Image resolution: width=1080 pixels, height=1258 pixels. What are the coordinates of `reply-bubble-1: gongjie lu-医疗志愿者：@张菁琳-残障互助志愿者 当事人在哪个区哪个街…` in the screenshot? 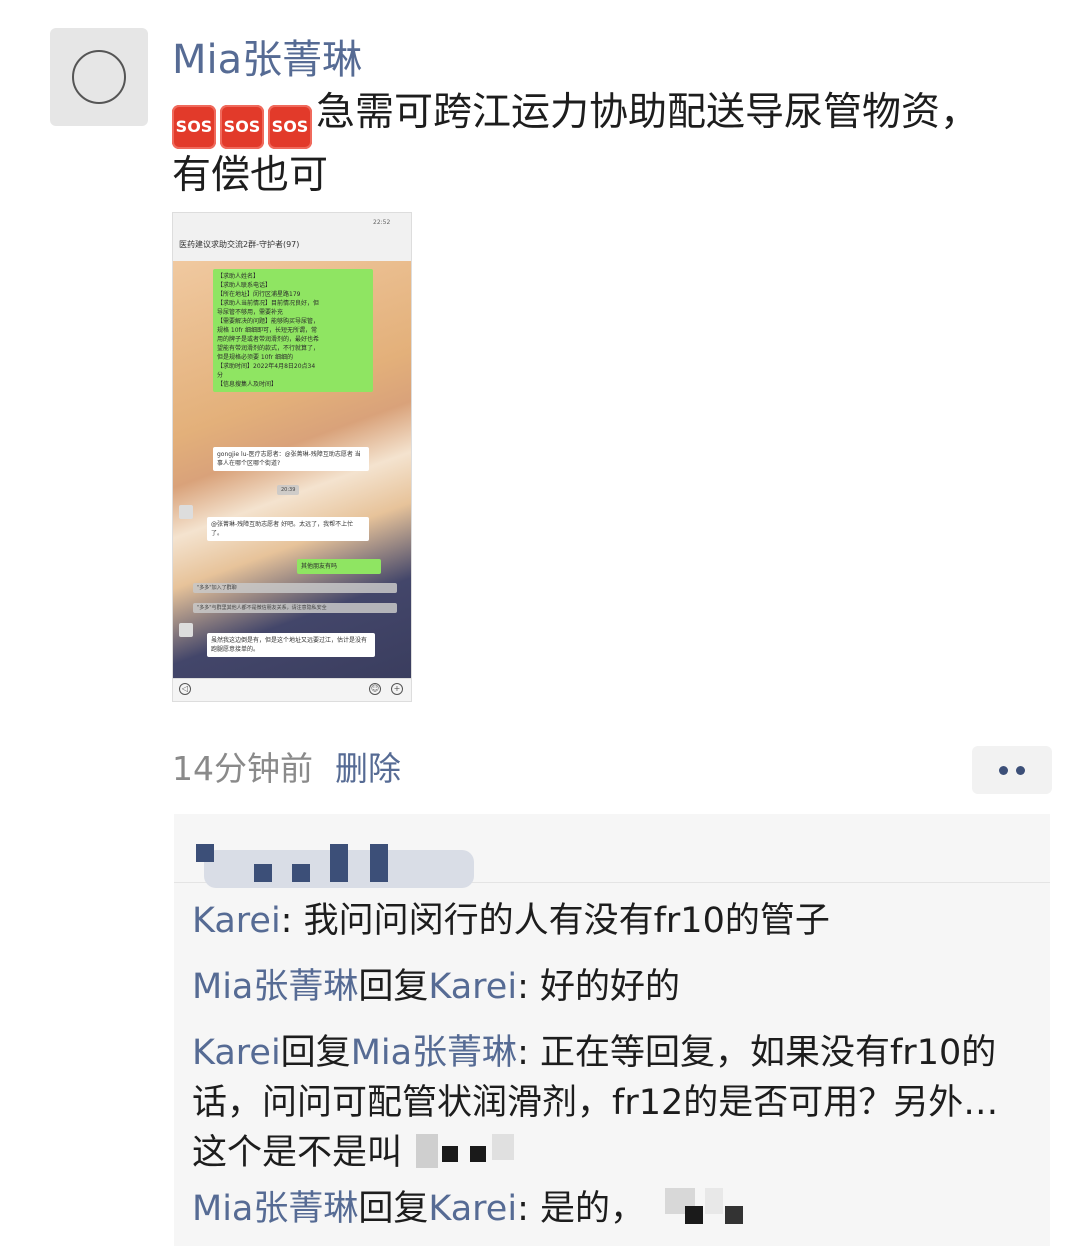 It's located at (291, 459).